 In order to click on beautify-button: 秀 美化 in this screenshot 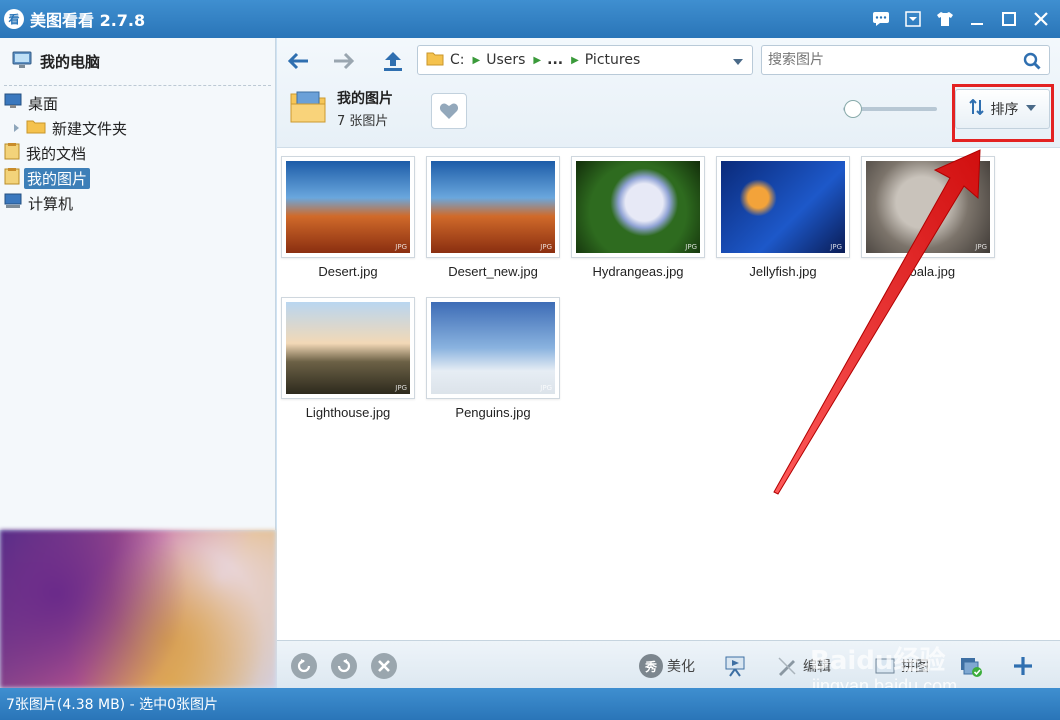, I will do `click(667, 666)`.